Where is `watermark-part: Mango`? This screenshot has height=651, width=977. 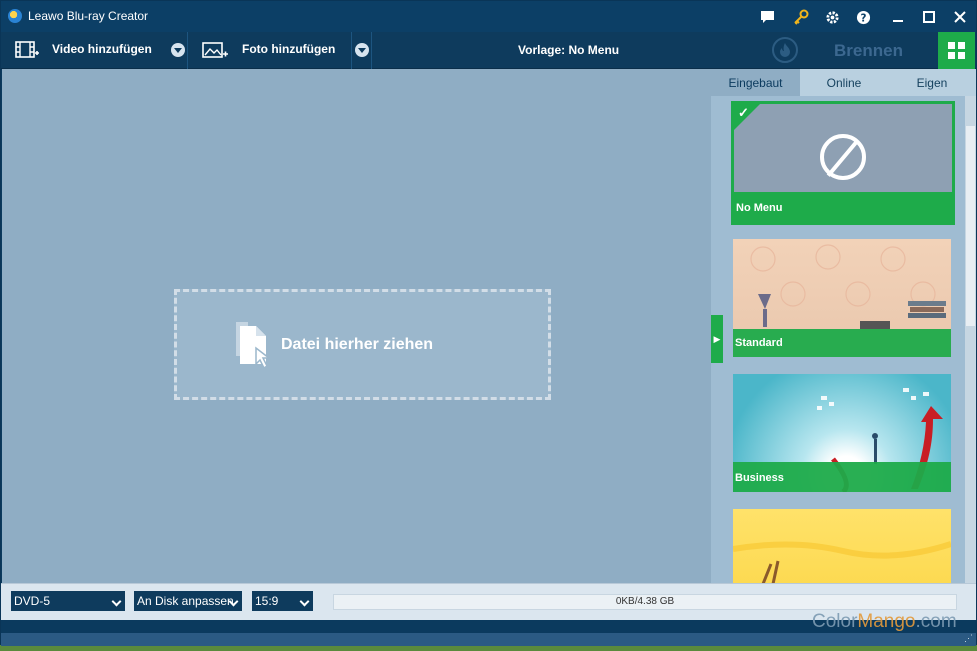 watermark-part: Mango is located at coordinates (886, 621).